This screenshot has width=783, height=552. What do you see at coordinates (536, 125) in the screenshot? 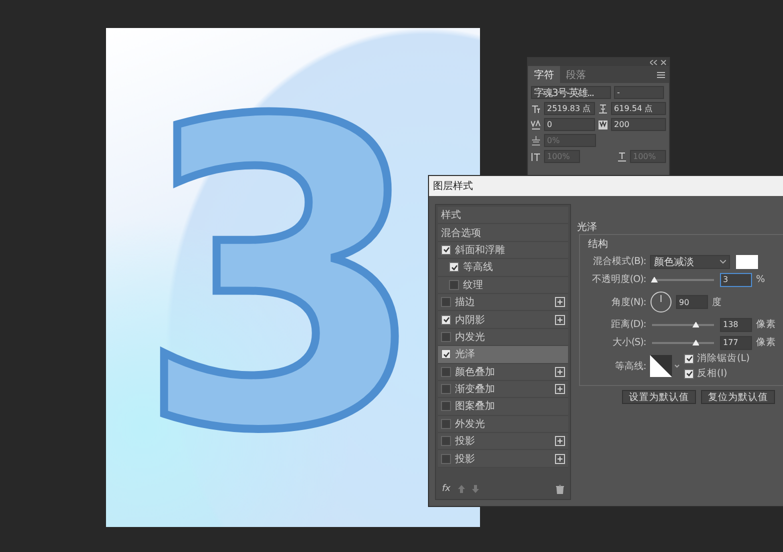
I see `kerning-icon` at bounding box center [536, 125].